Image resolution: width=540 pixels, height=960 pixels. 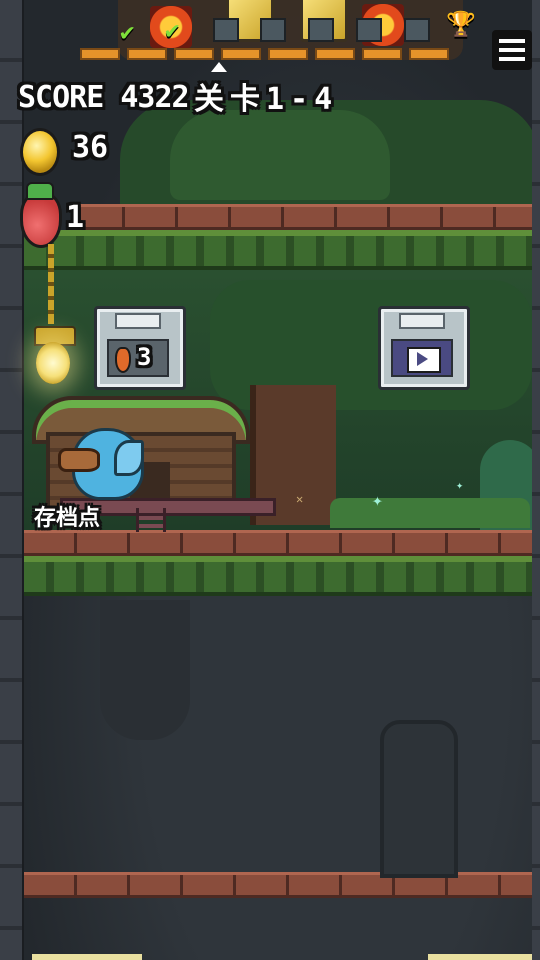 I want to click on bird-wing, so click(x=129, y=458).